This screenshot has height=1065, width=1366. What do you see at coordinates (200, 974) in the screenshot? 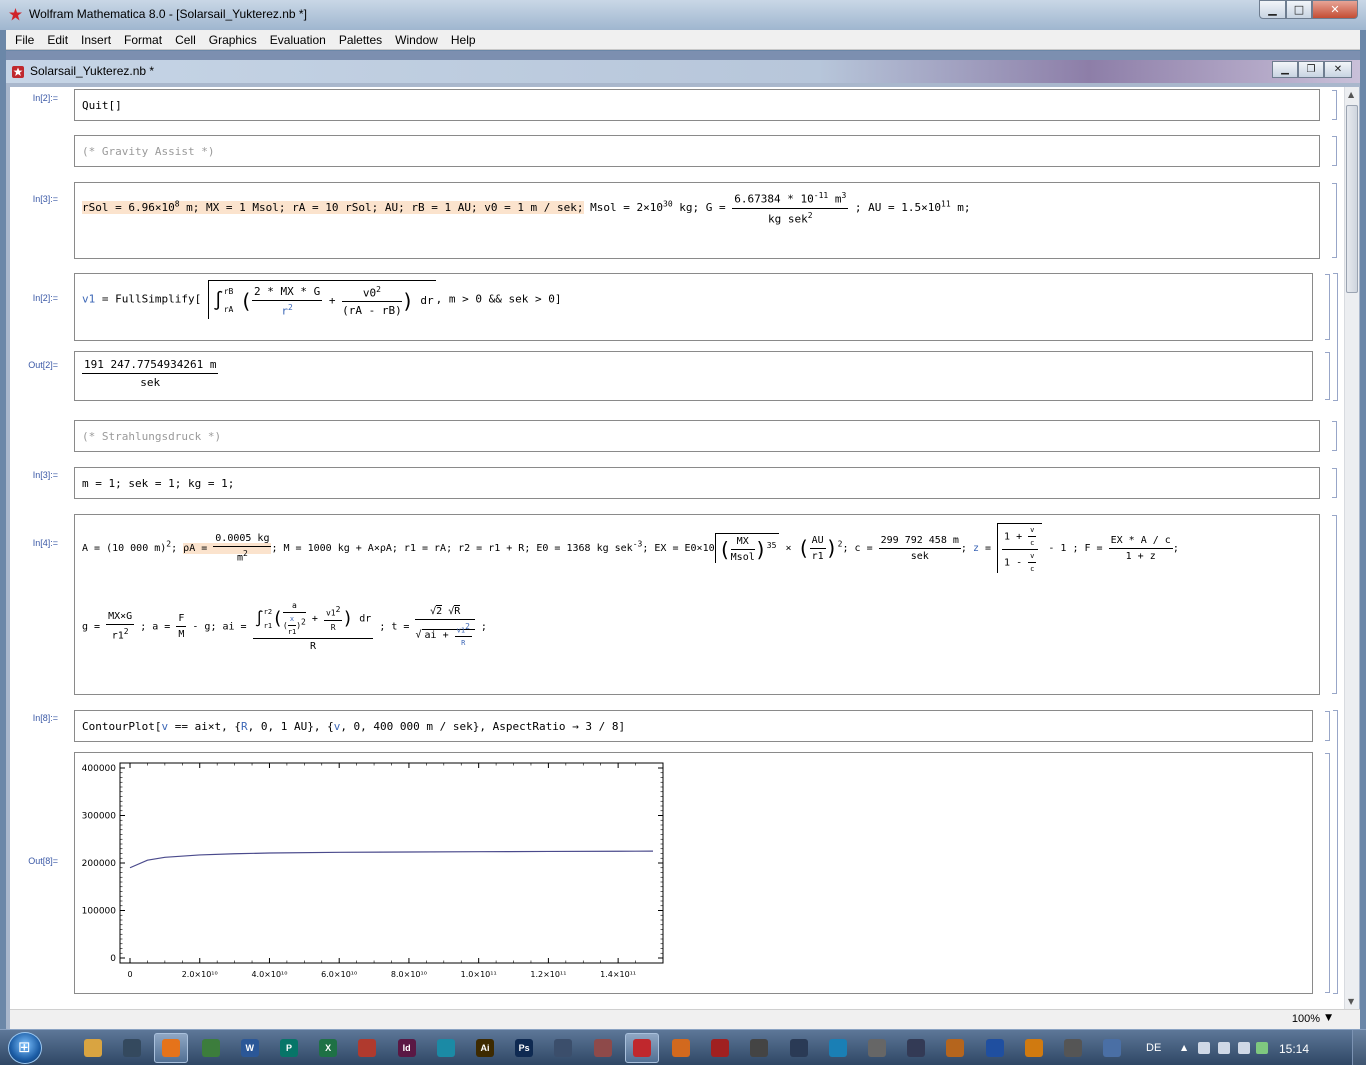
I see `x-tick-label: 2.0×10¹⁰` at bounding box center [200, 974].